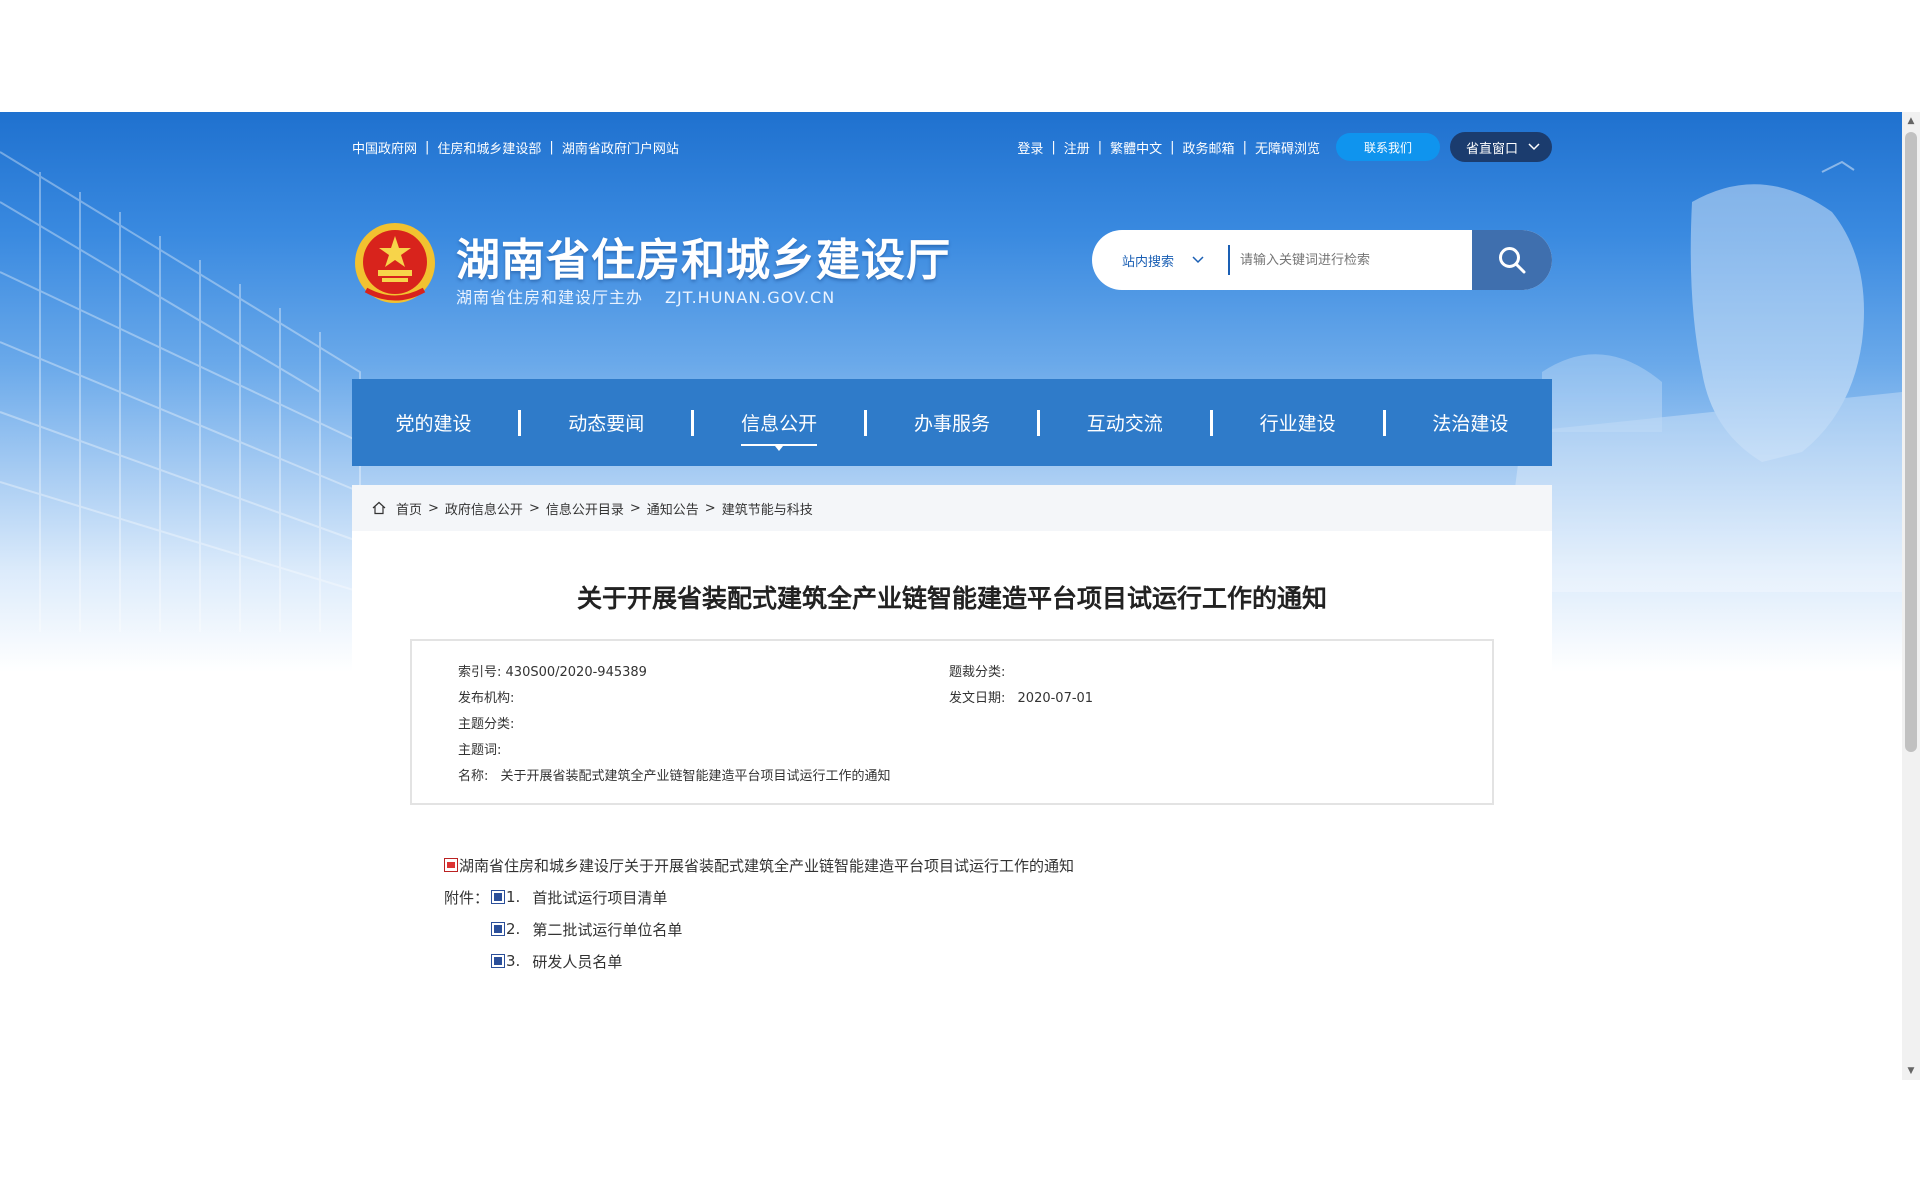 The width and height of the screenshot is (1920, 1188). What do you see at coordinates (473, 776) in the screenshot?
I see `meta-name-label: 名称:` at bounding box center [473, 776].